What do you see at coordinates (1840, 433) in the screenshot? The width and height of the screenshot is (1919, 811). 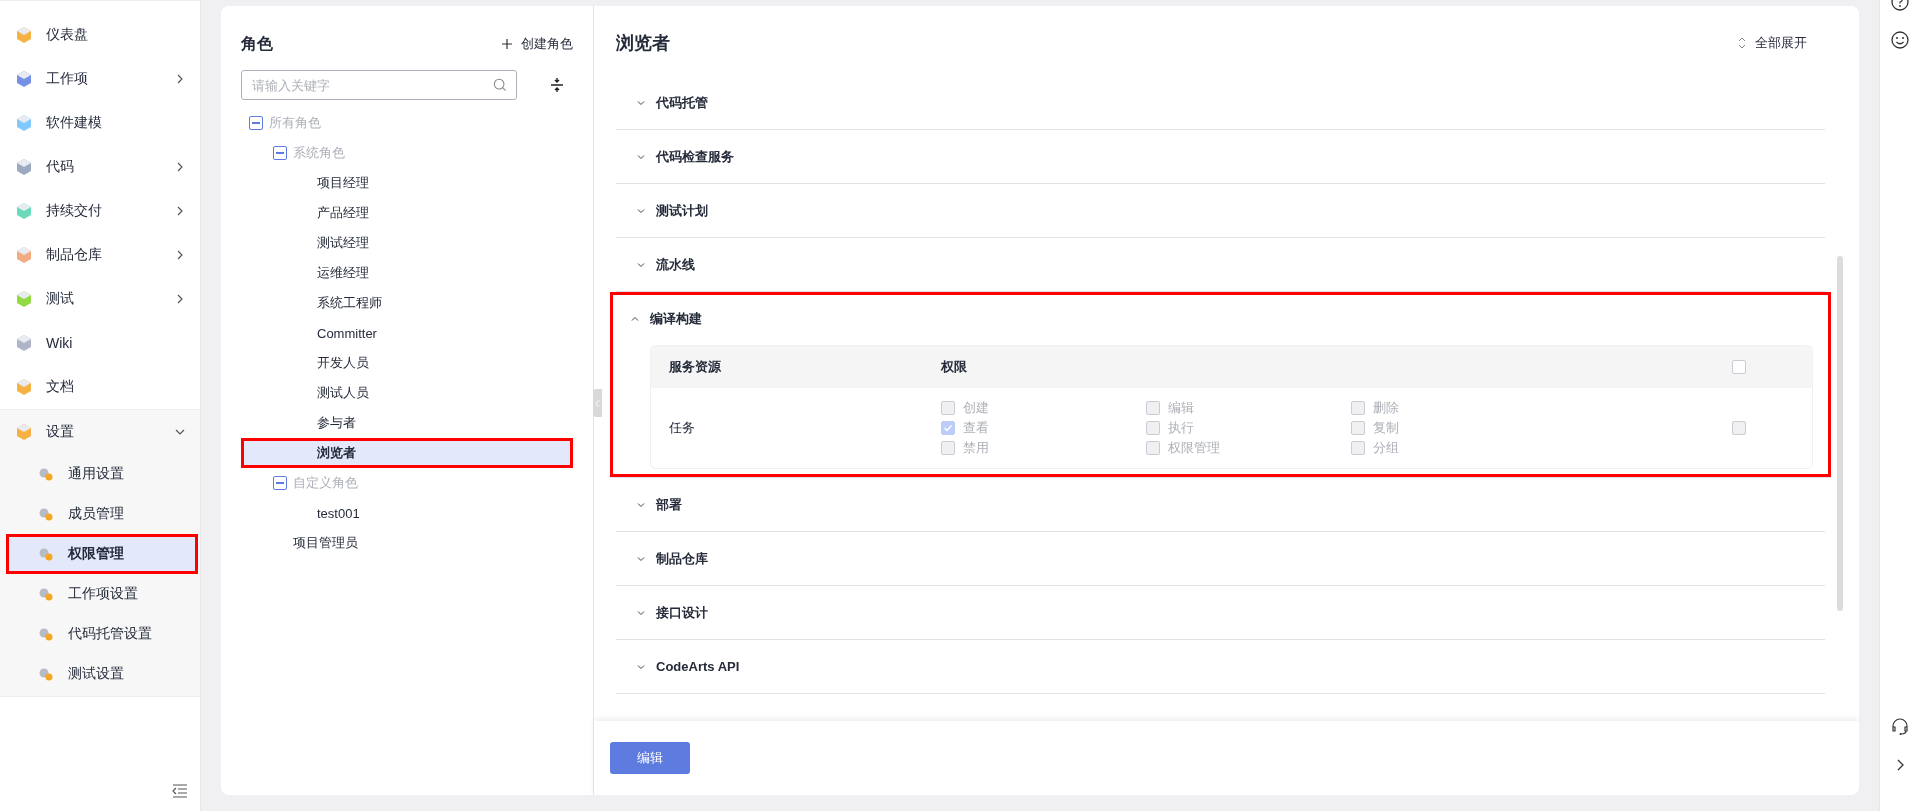 I see `scrollbar` at bounding box center [1840, 433].